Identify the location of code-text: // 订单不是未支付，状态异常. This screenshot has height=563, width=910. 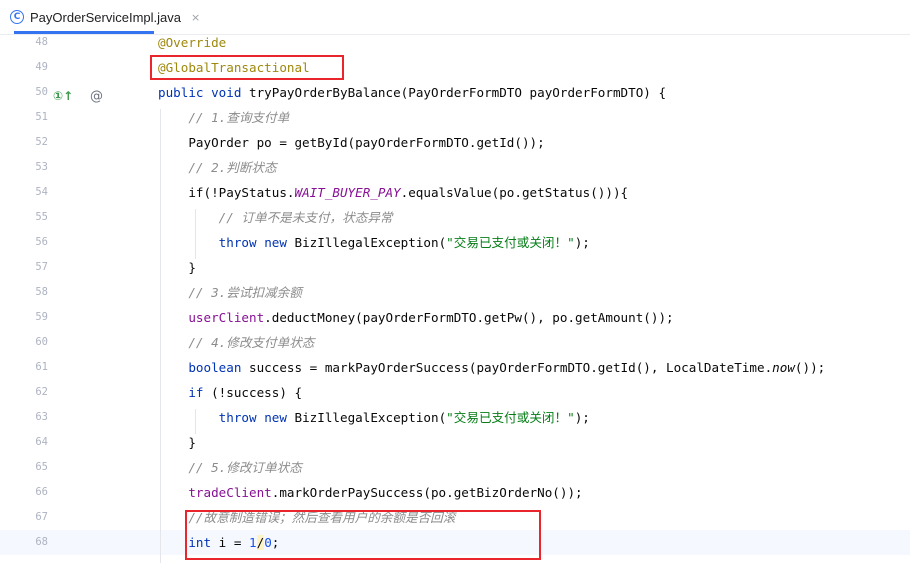
(275, 217).